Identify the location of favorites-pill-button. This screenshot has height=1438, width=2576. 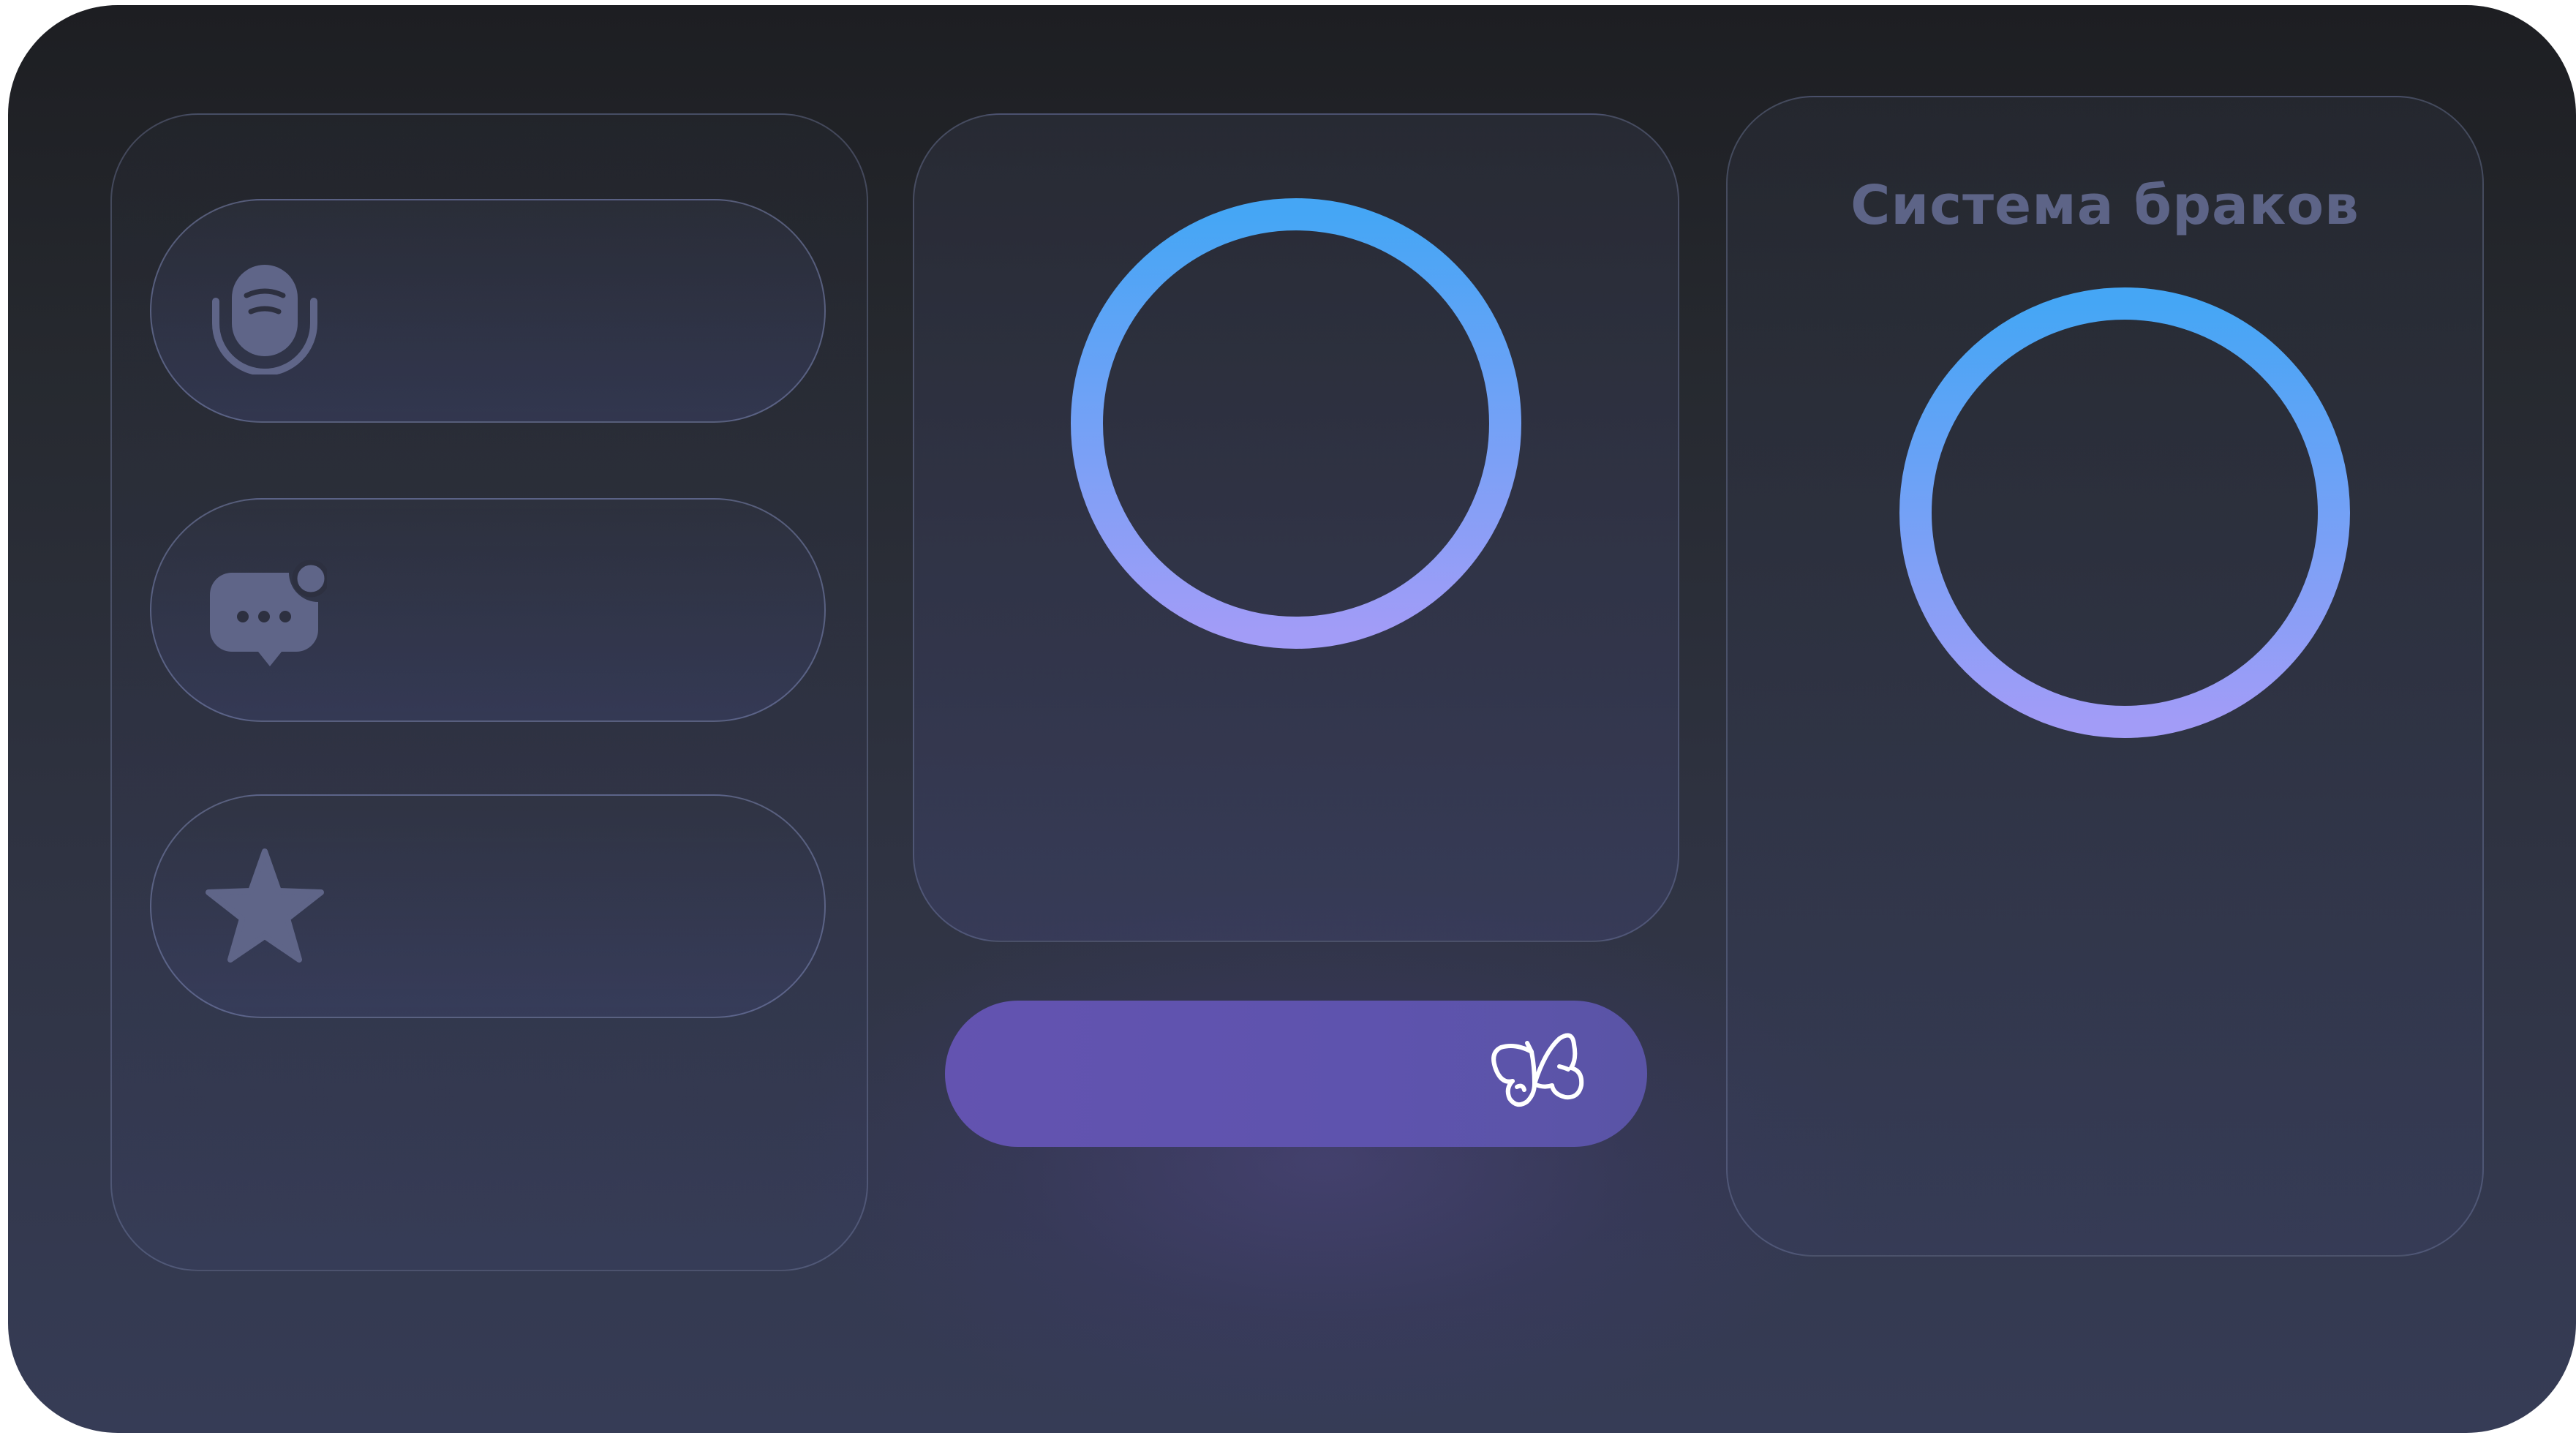
(488, 906).